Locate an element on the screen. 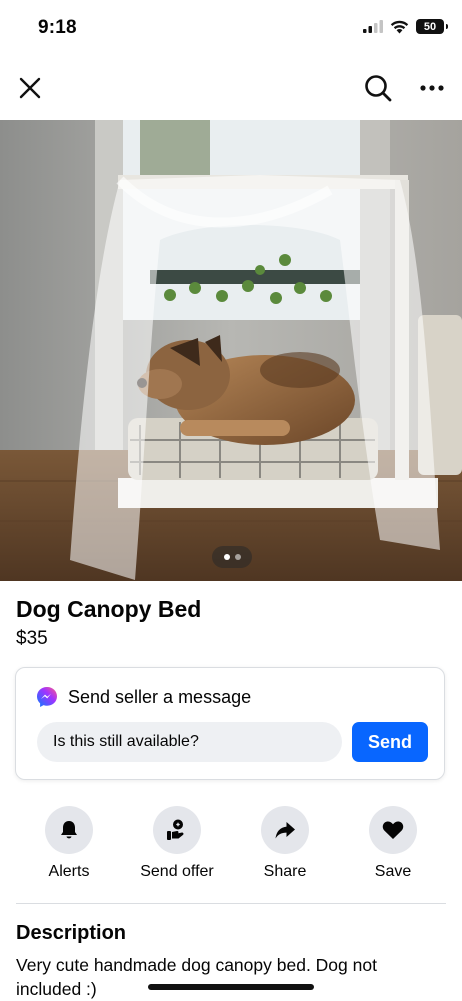  save-button: Save is located at coordinates (393, 843).